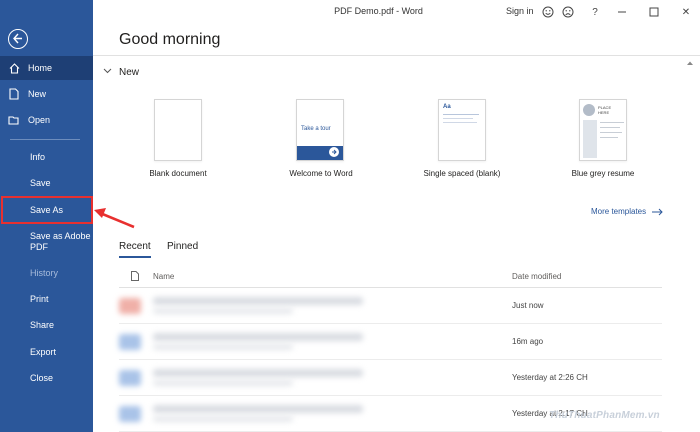  What do you see at coordinates (42, 378) in the screenshot?
I see `sidebar-item-label: Close` at bounding box center [42, 378].